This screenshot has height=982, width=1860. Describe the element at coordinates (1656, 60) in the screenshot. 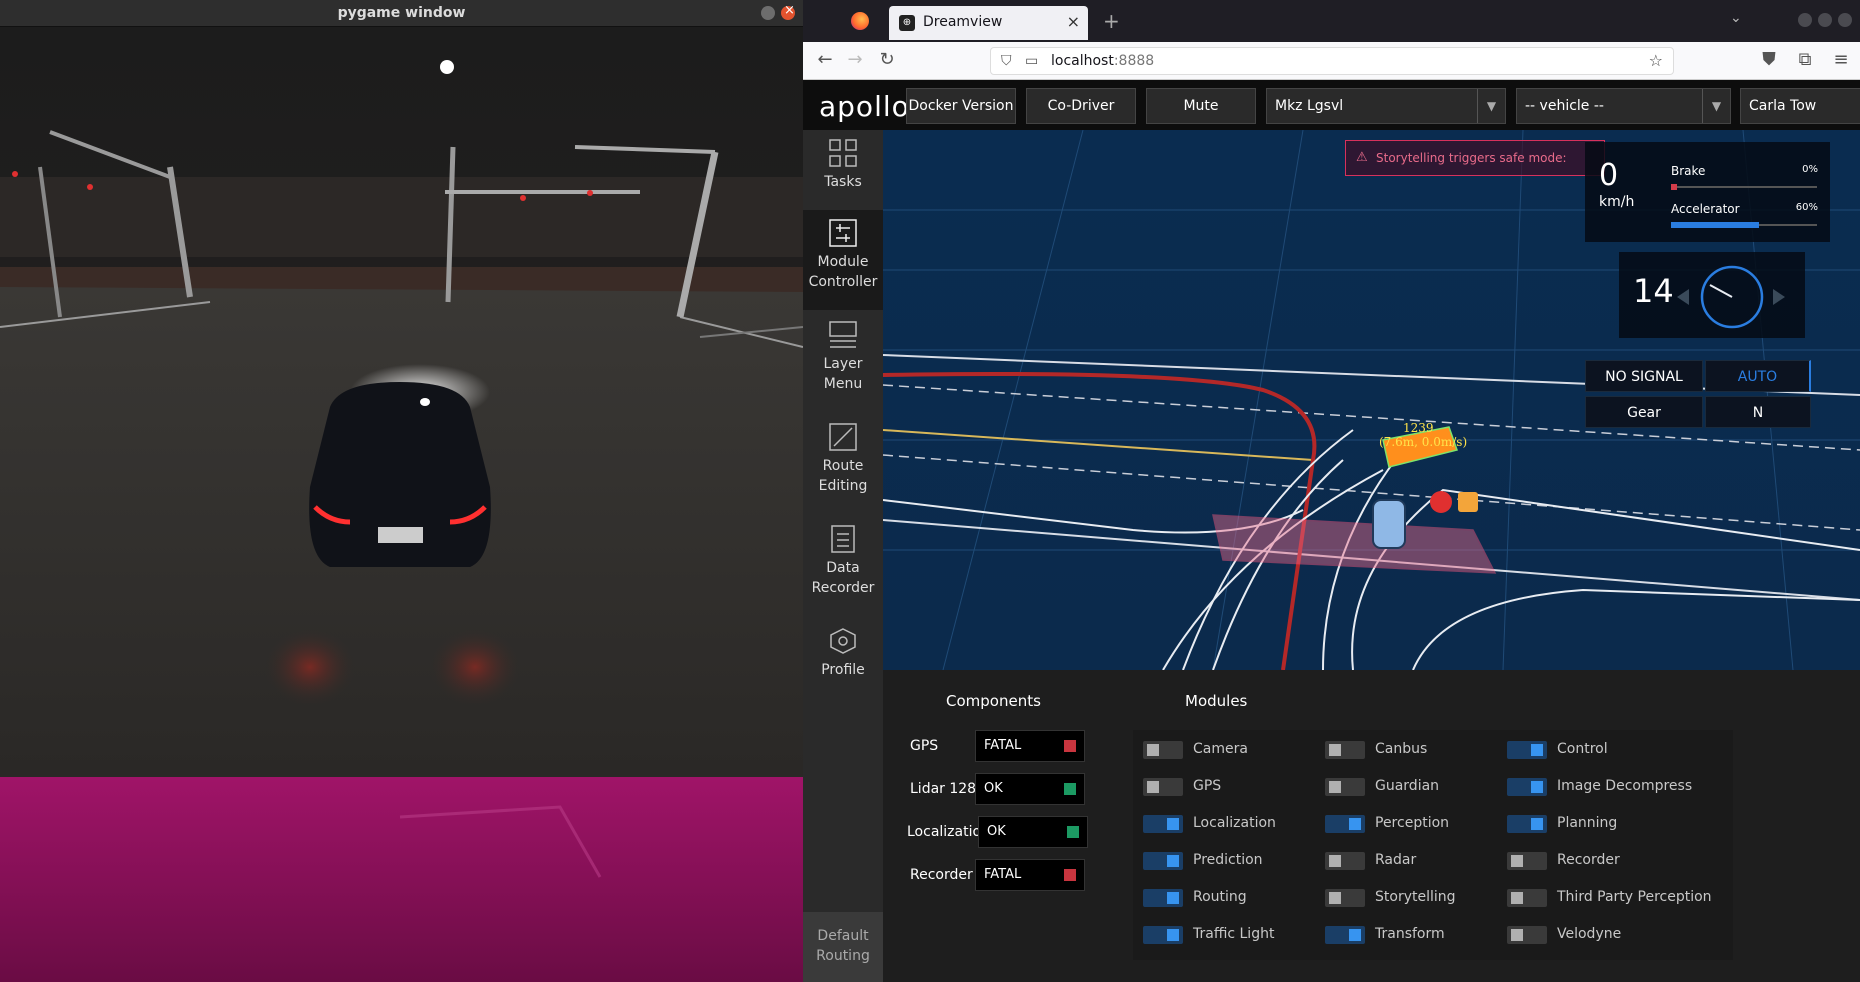

I see `bookmark-star-icon: ☆` at that location.